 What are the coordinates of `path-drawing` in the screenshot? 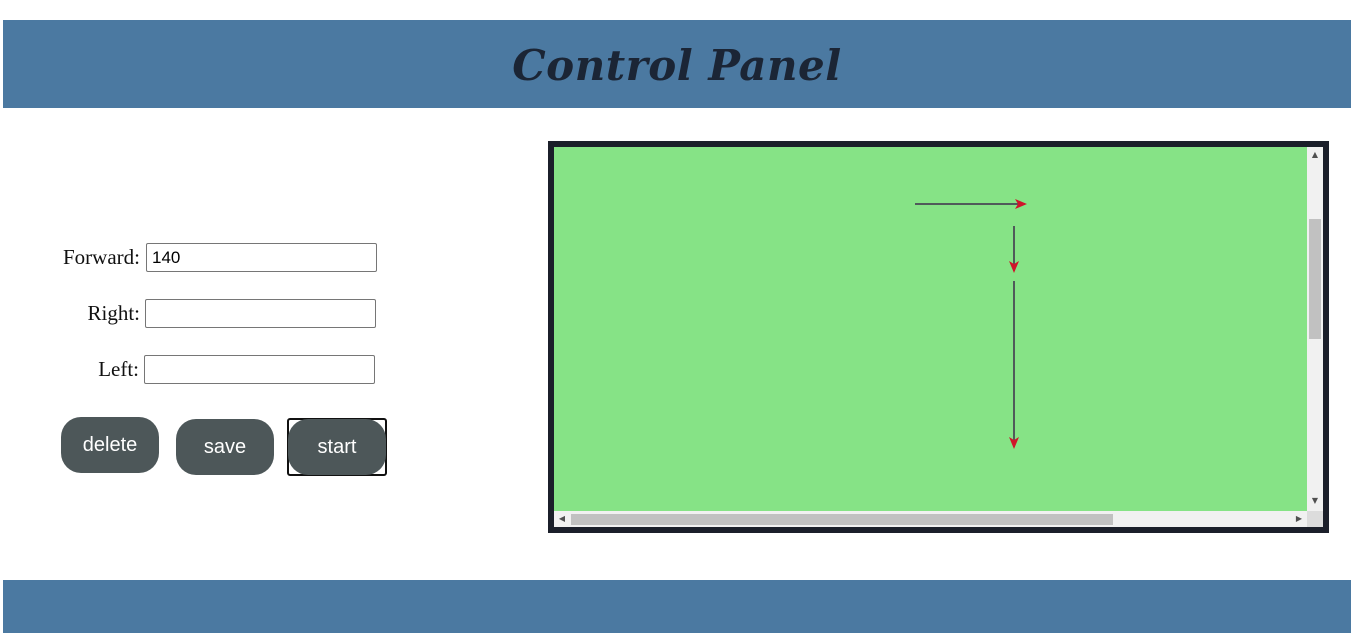 It's located at (971, 324).